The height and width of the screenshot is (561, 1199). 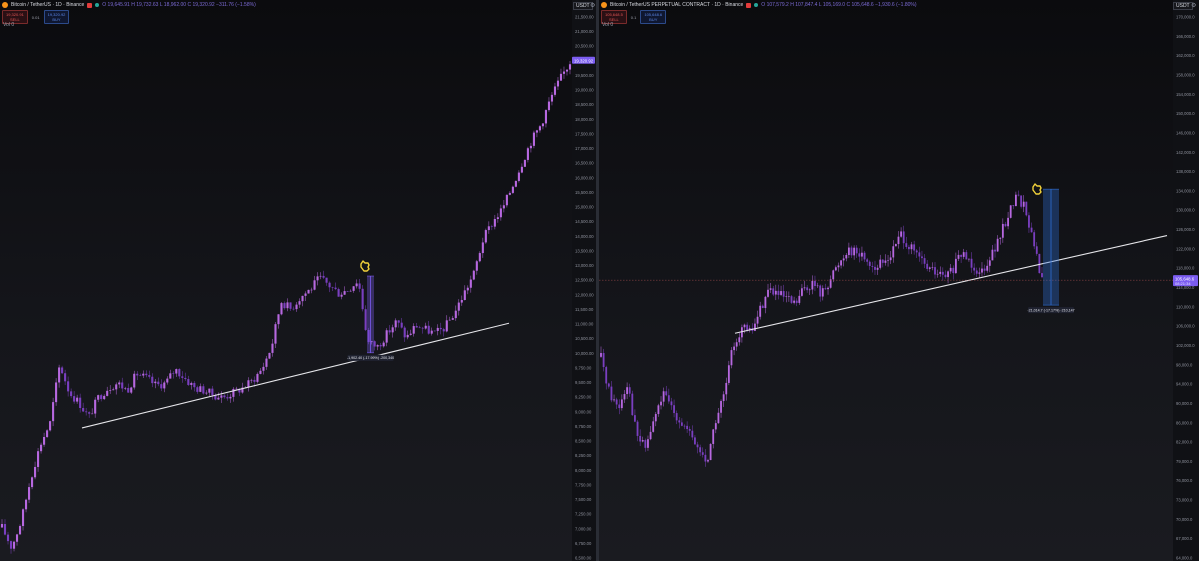 What do you see at coordinates (584, 31) in the screenshot?
I see `axis-tick-label: 21,000.00` at bounding box center [584, 31].